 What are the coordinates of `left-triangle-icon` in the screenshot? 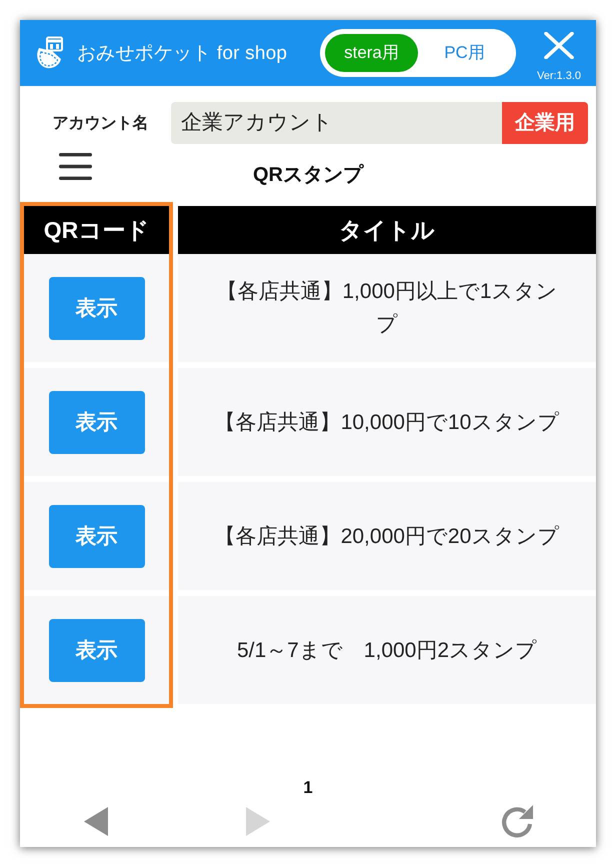 It's located at (96, 821).